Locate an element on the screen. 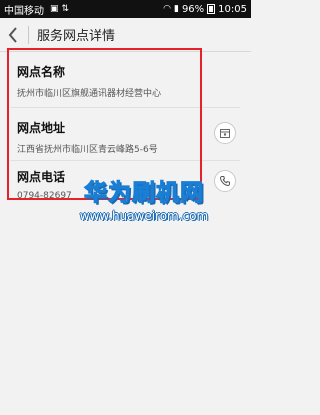 The image size is (320, 415). status-bar: 中国移动 ▣ ⇅ ◠ ▮ 96% 10:05 is located at coordinates (125, 9).